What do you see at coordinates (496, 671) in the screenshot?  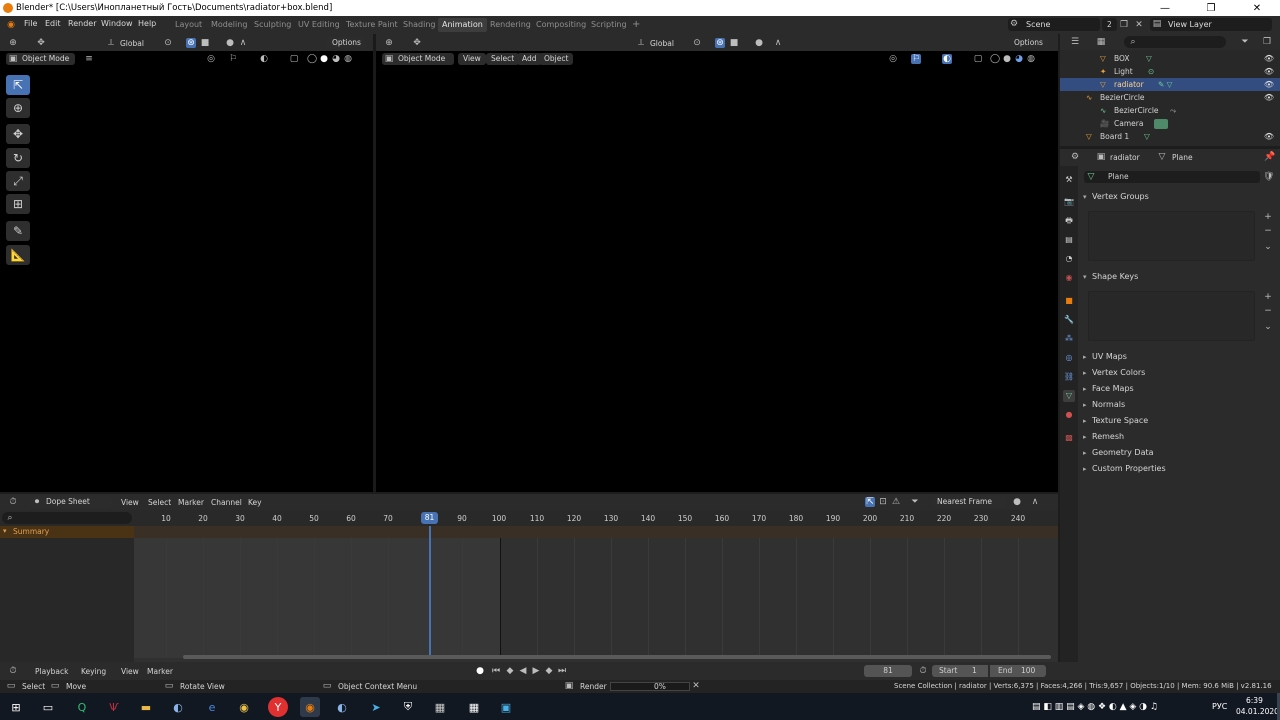 I see `jump-start-icon: ⏮` at bounding box center [496, 671].